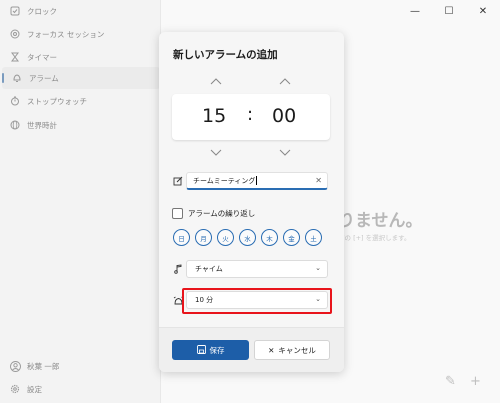 This screenshot has width=500, height=403. Describe the element at coordinates (178, 269) in the screenshot. I see `music-note-icon` at that location.